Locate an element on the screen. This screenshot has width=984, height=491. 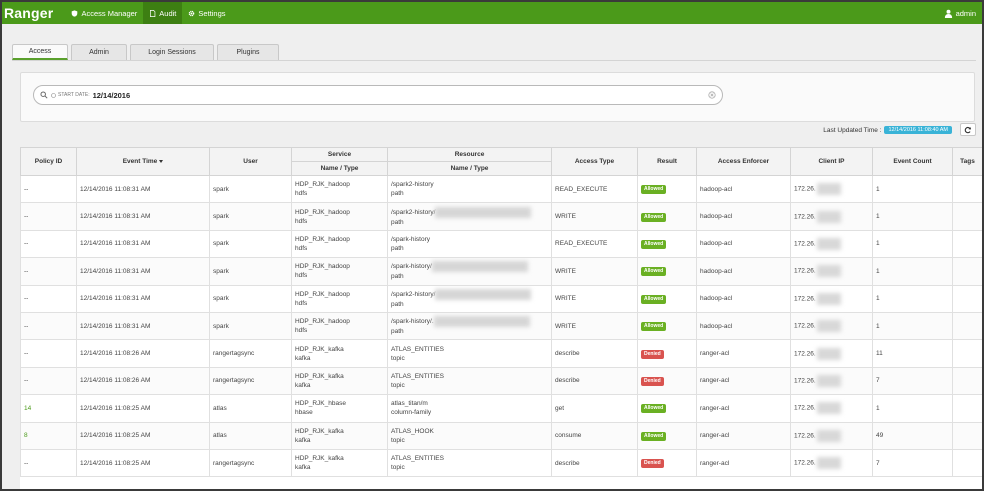
start-date-value: 12/14/2016 is located at coordinates (112, 95).